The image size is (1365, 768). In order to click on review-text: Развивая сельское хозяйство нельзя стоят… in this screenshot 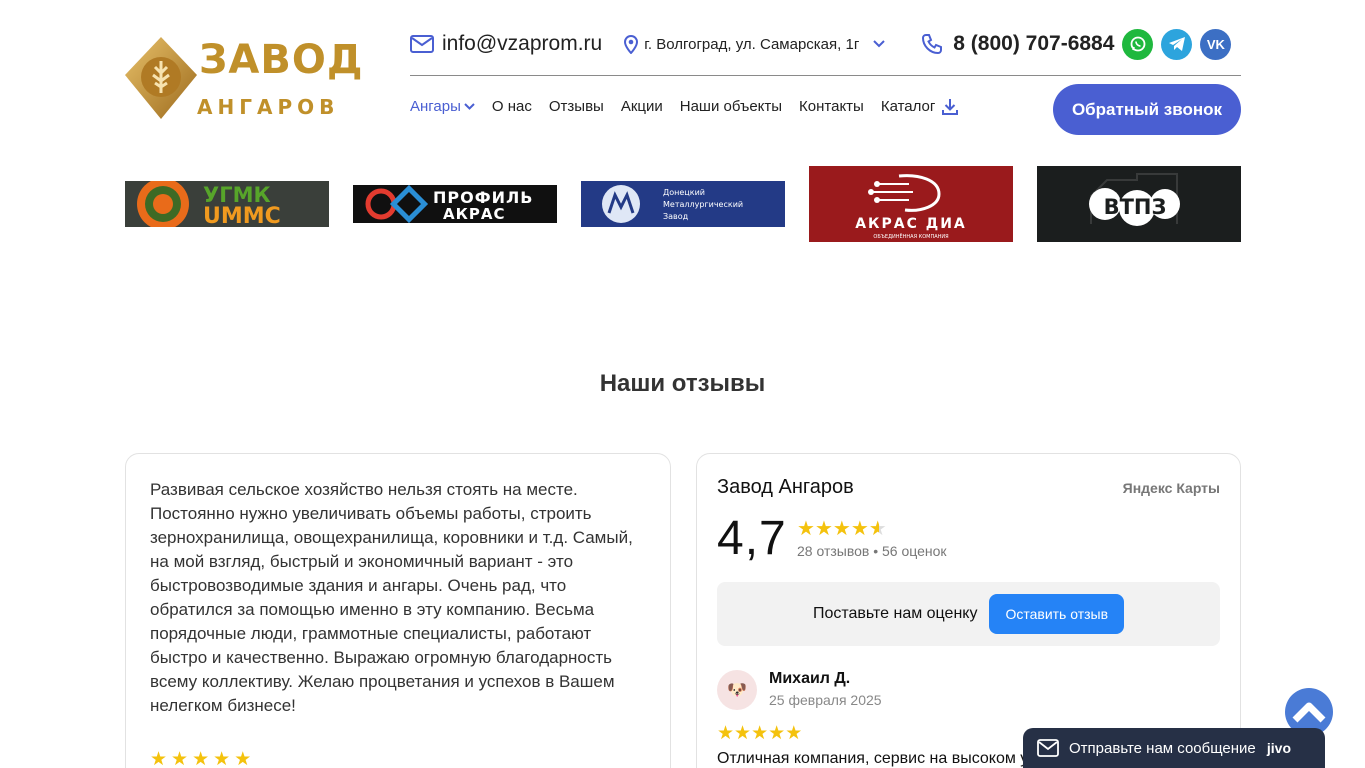, I will do `click(391, 597)`.